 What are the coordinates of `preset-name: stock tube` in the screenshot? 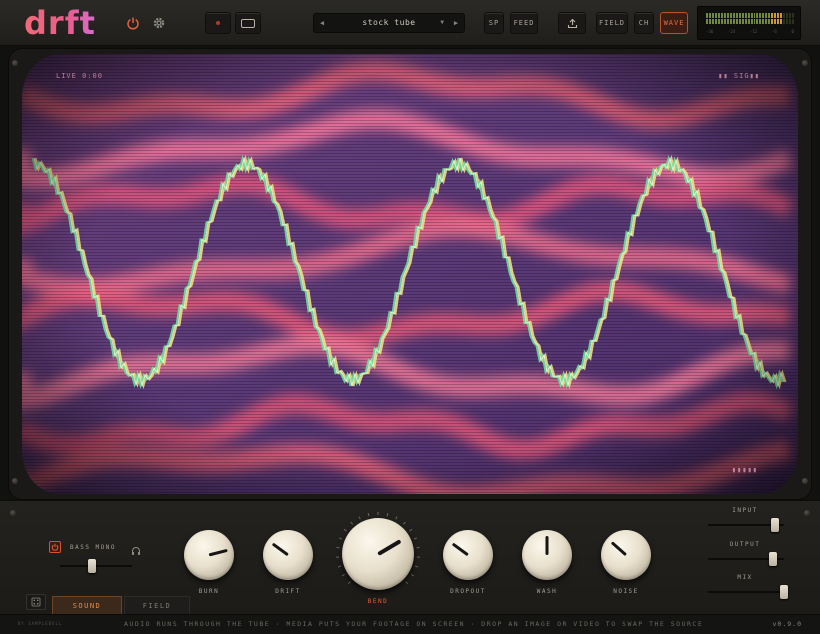 It's located at (389, 22).